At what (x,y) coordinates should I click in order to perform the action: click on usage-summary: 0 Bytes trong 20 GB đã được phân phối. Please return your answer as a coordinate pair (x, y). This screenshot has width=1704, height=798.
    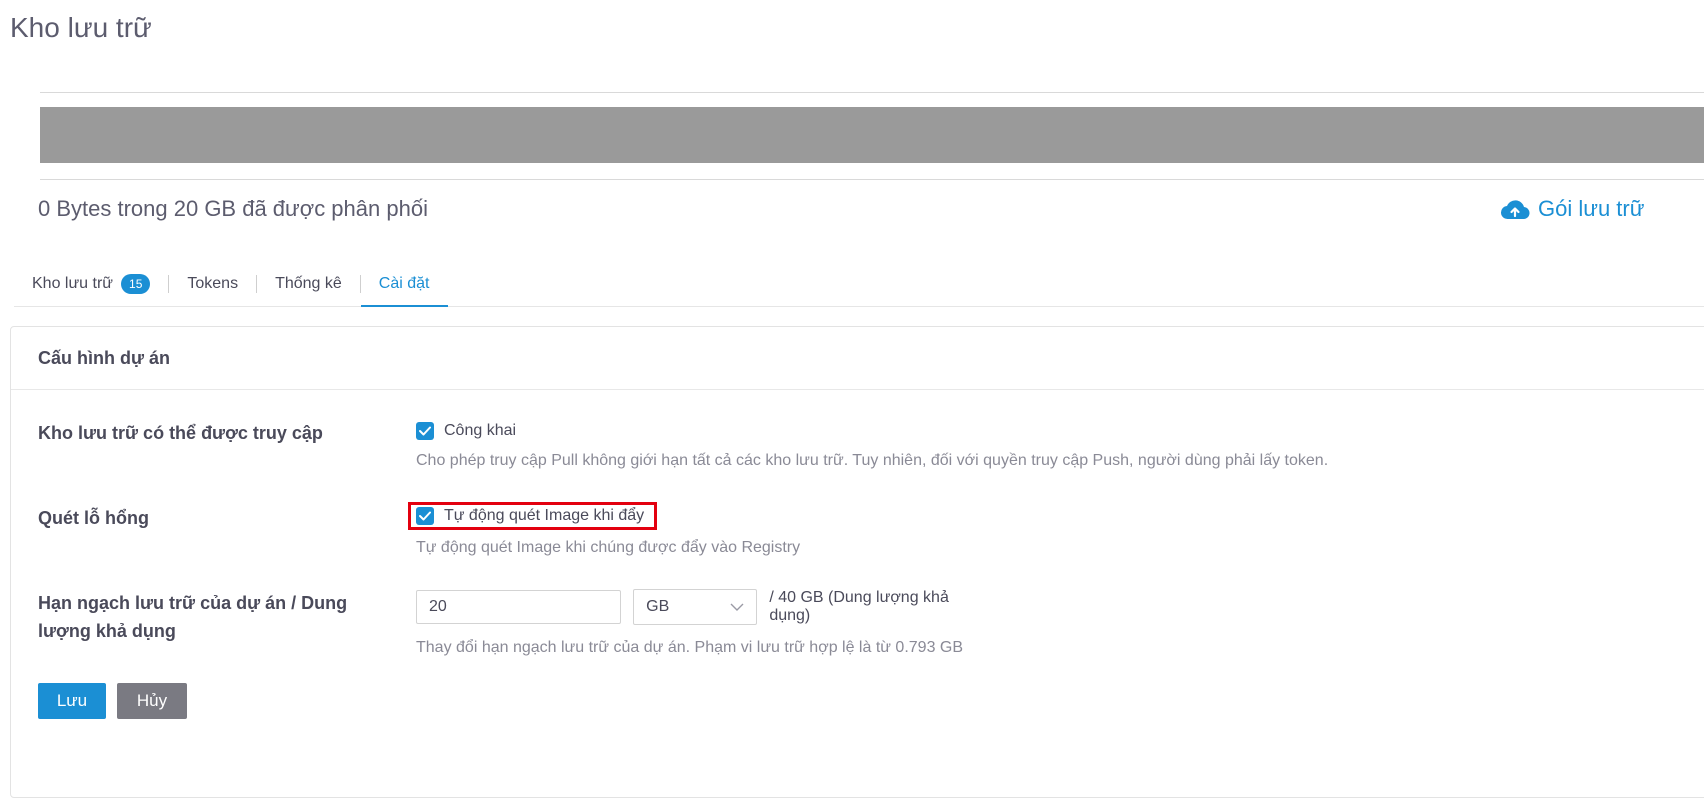
    Looking at the image, I should click on (233, 208).